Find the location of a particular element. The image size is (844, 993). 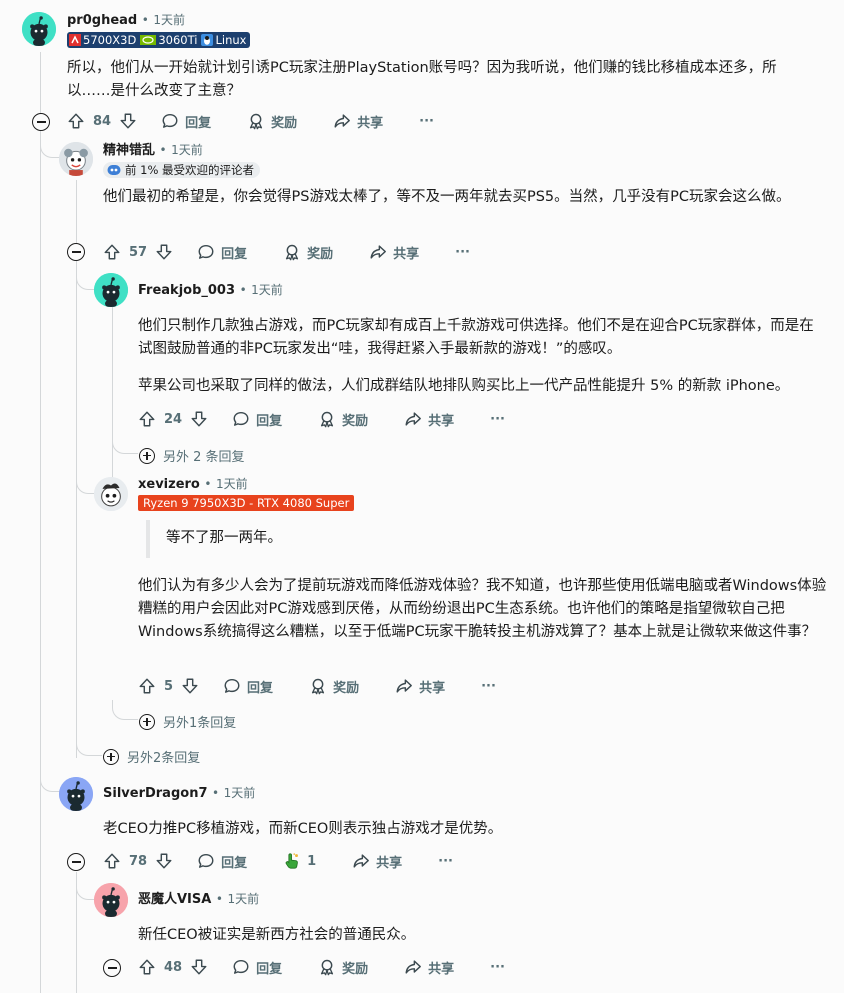

user-flair: 5700X3D 3060Ti Linux is located at coordinates (159, 40).